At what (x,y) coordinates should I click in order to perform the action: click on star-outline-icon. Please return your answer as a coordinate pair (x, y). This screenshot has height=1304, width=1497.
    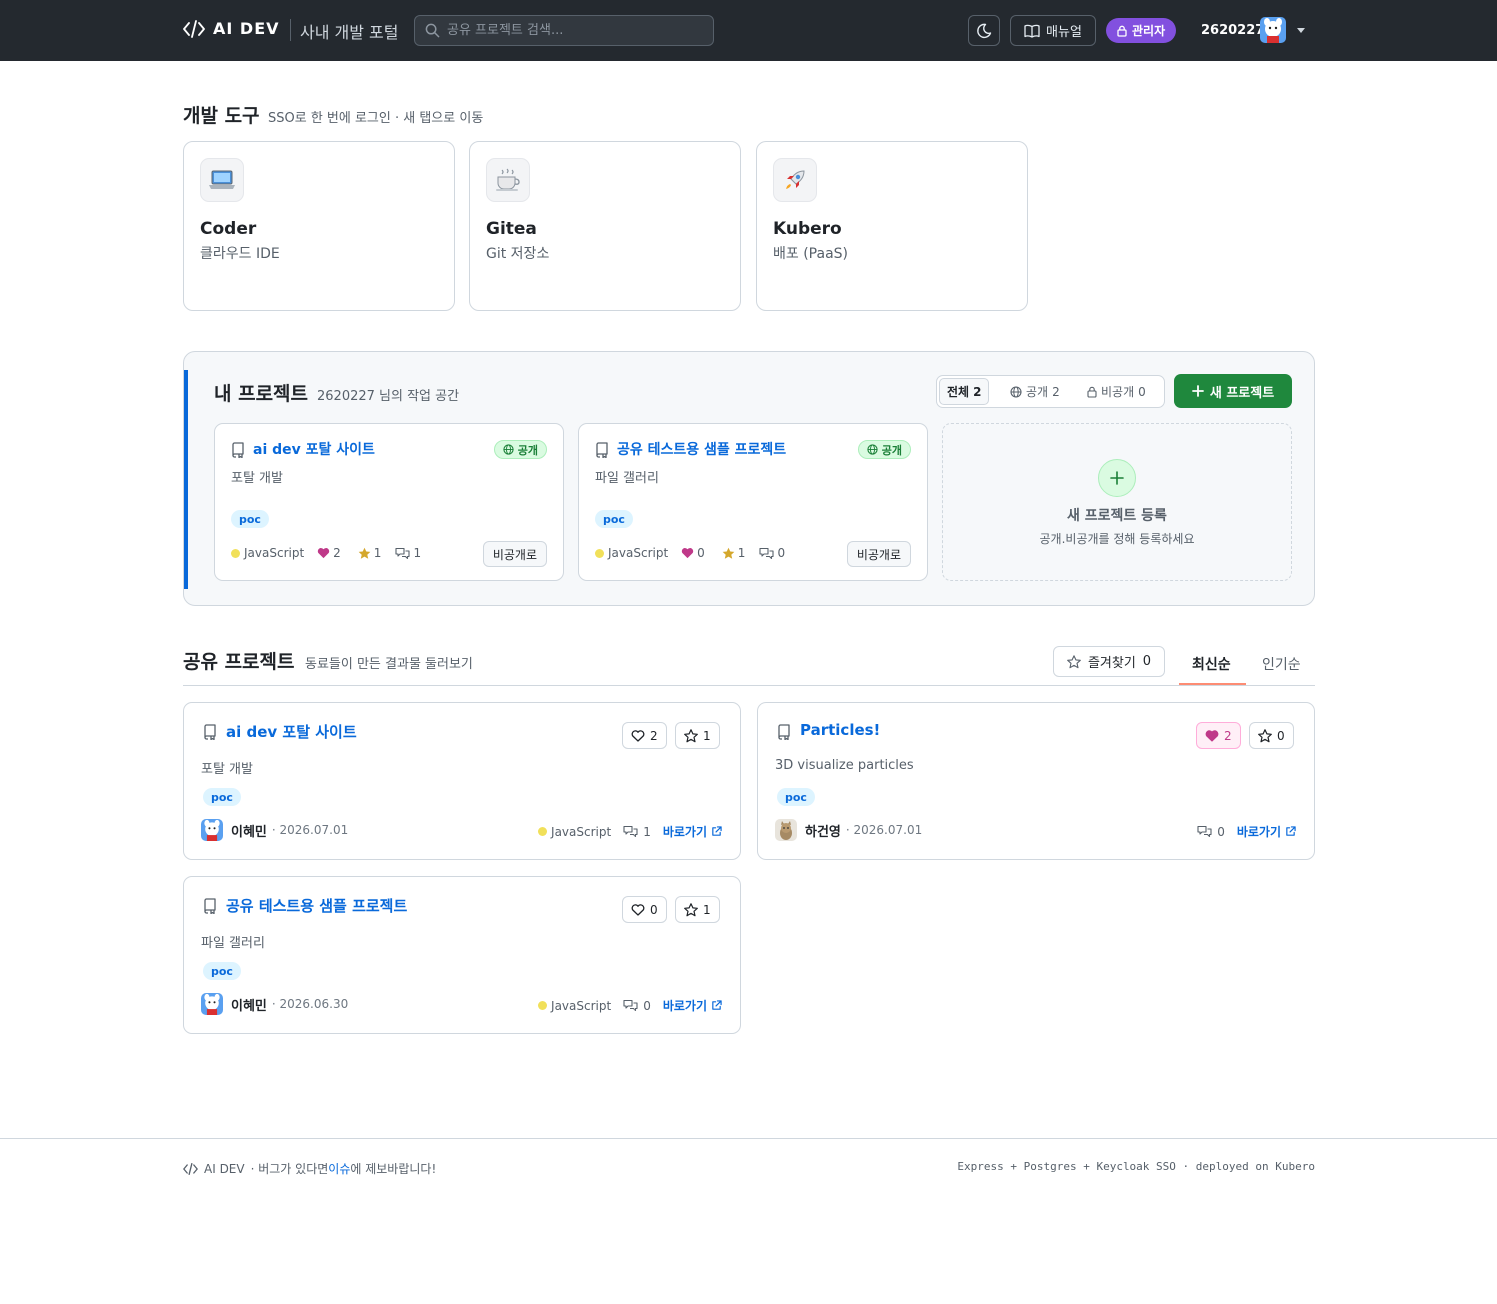
    Looking at the image, I should click on (691, 735).